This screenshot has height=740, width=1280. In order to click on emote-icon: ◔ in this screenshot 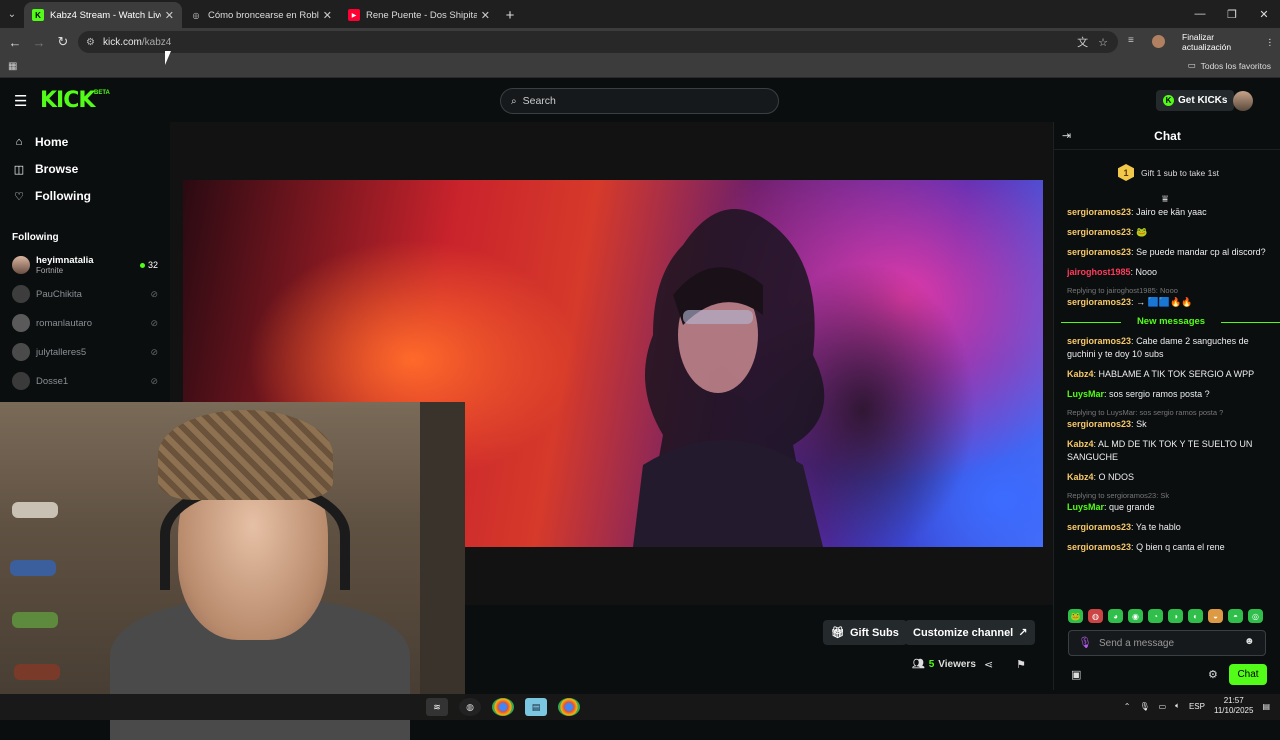, I will do `click(1155, 616)`.